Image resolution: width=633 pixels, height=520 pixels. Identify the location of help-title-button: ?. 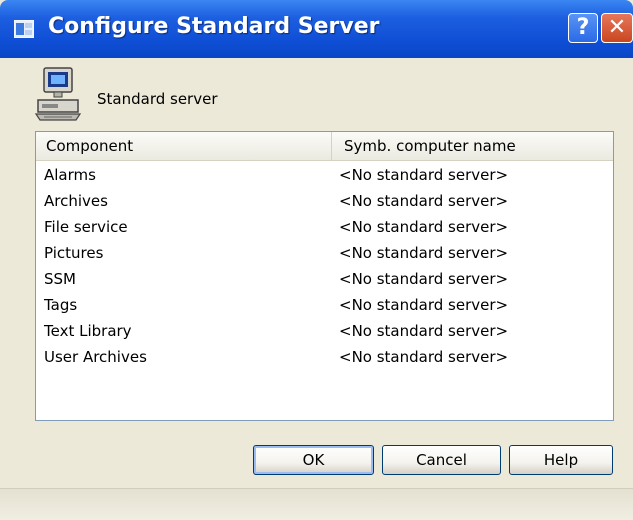
(583, 28).